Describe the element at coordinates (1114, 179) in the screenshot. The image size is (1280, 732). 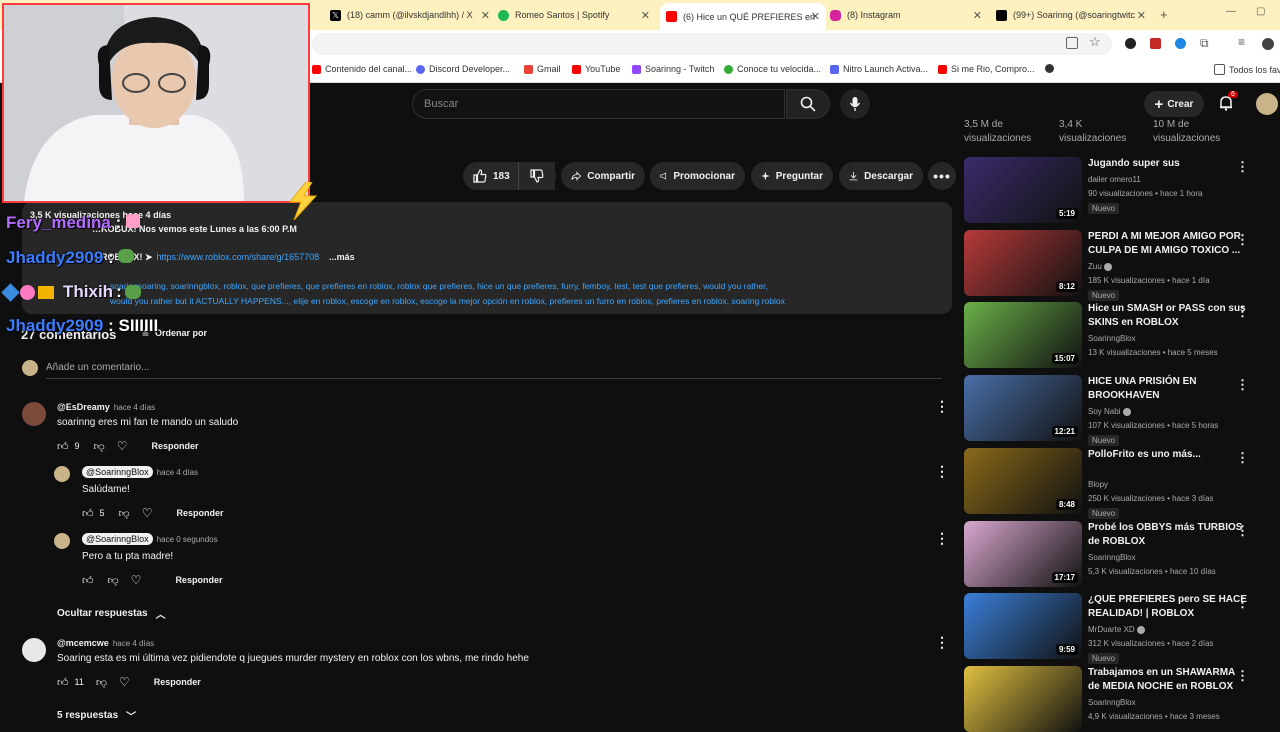
I see `channel-name: dailer omero11` at that location.